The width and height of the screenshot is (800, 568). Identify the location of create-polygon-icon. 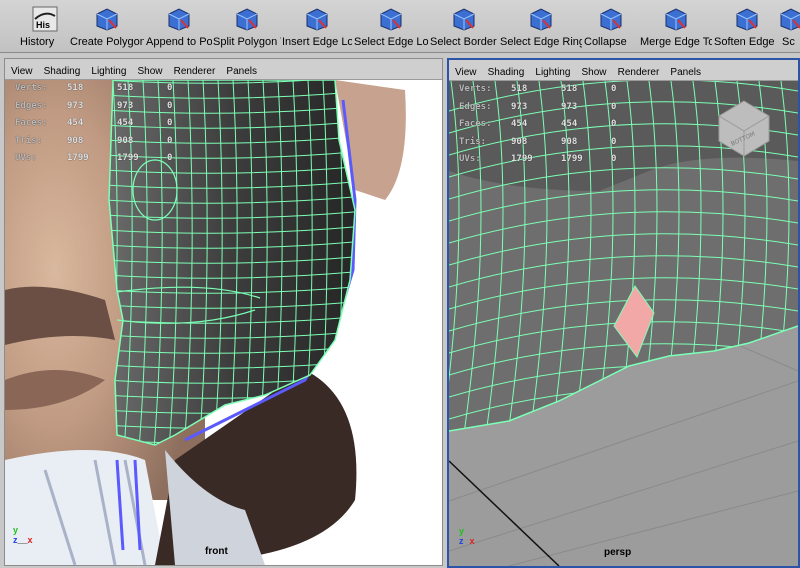
(107, 19).